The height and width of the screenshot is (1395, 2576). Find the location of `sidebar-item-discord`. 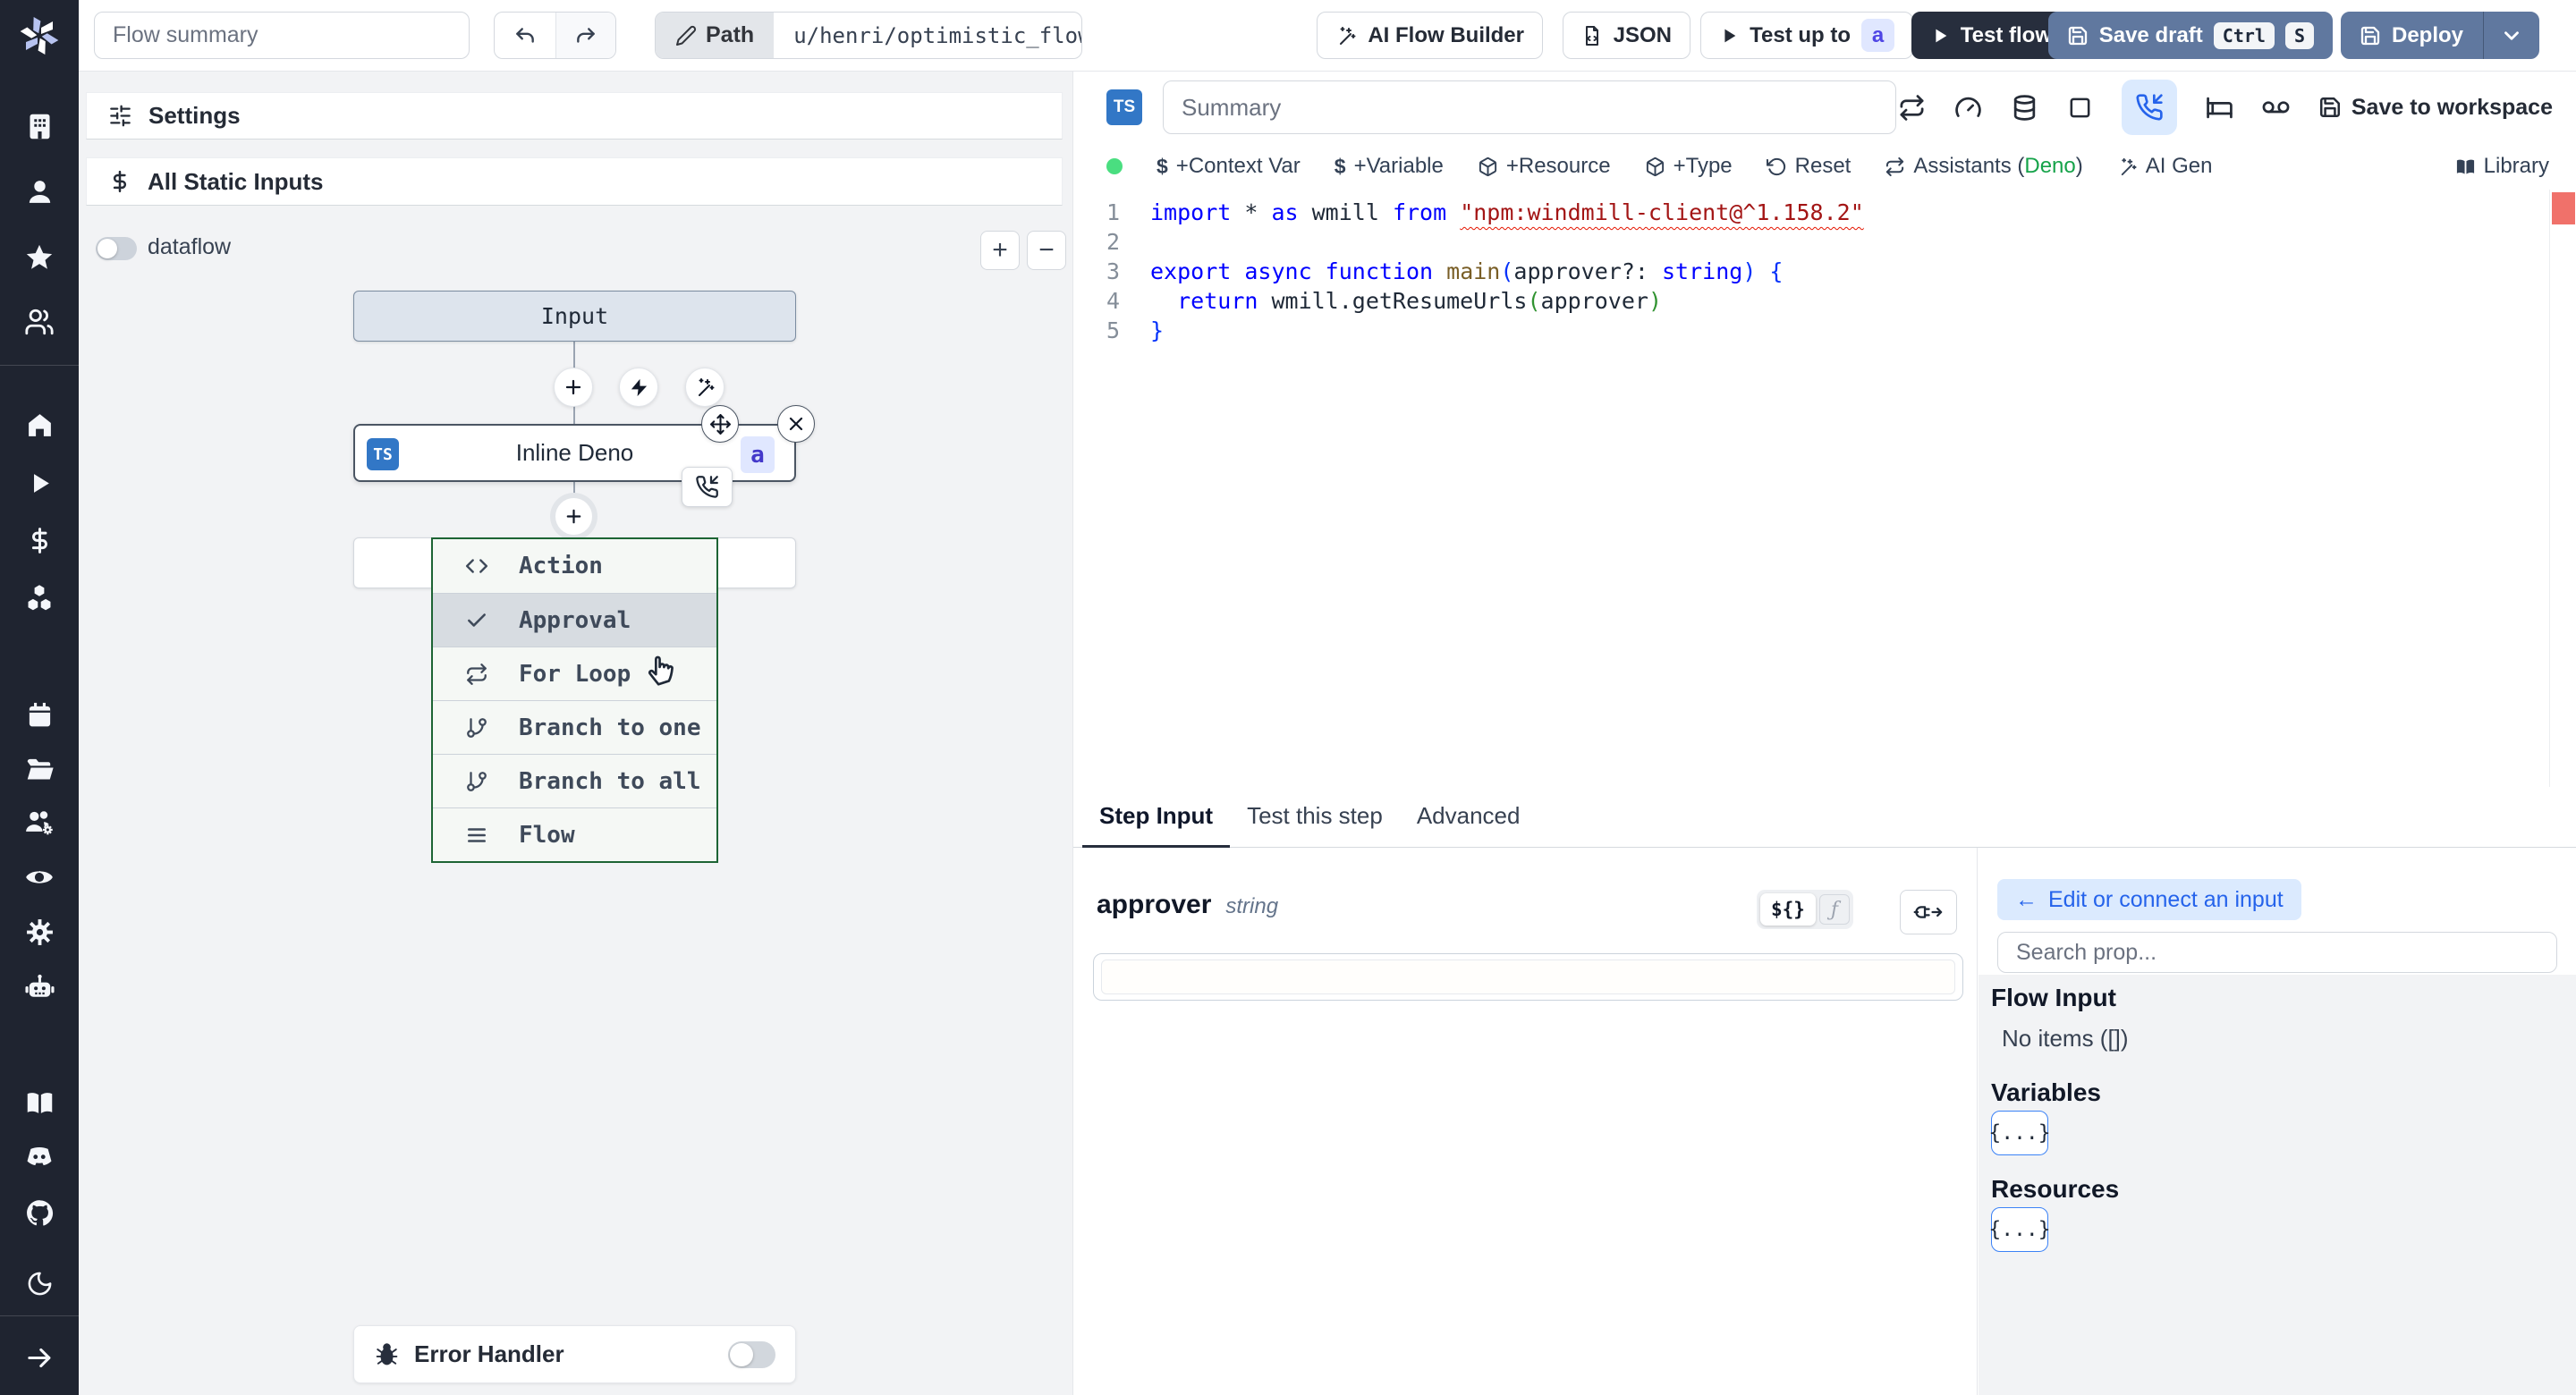

sidebar-item-discord is located at coordinates (39, 1157).